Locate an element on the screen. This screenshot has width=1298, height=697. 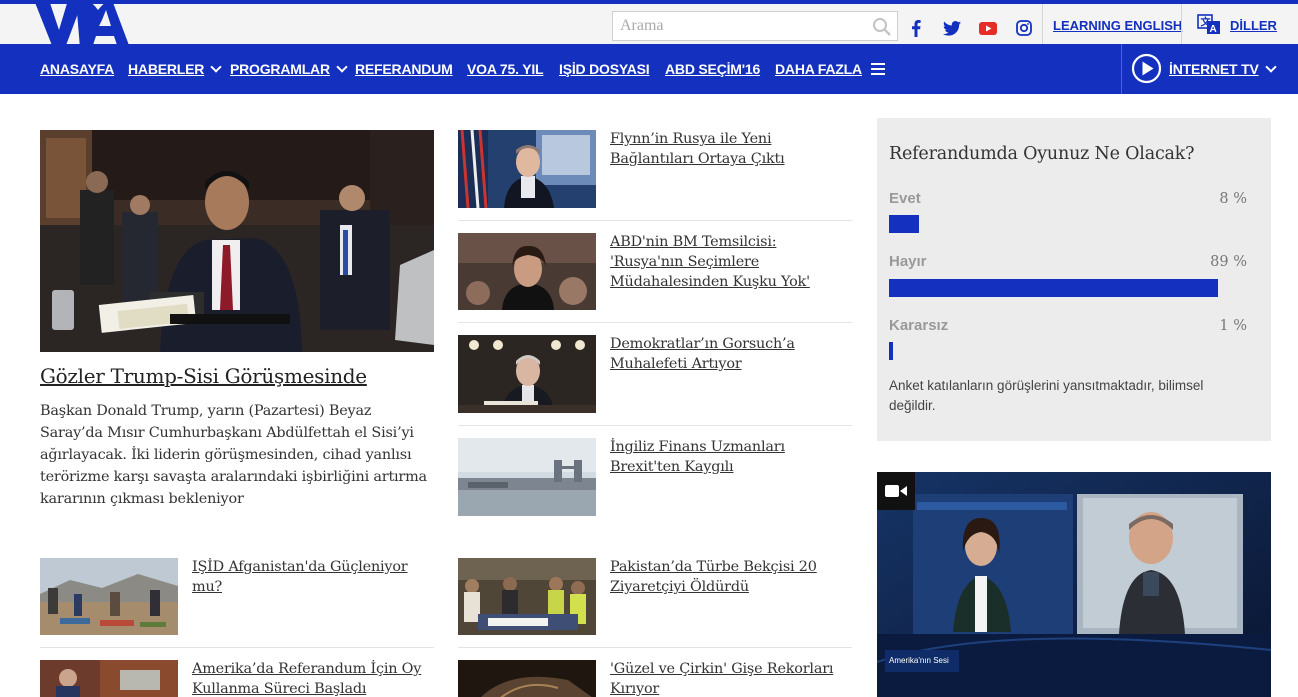
video-player: Amerika'nın Sesi is located at coordinates (1074, 584).